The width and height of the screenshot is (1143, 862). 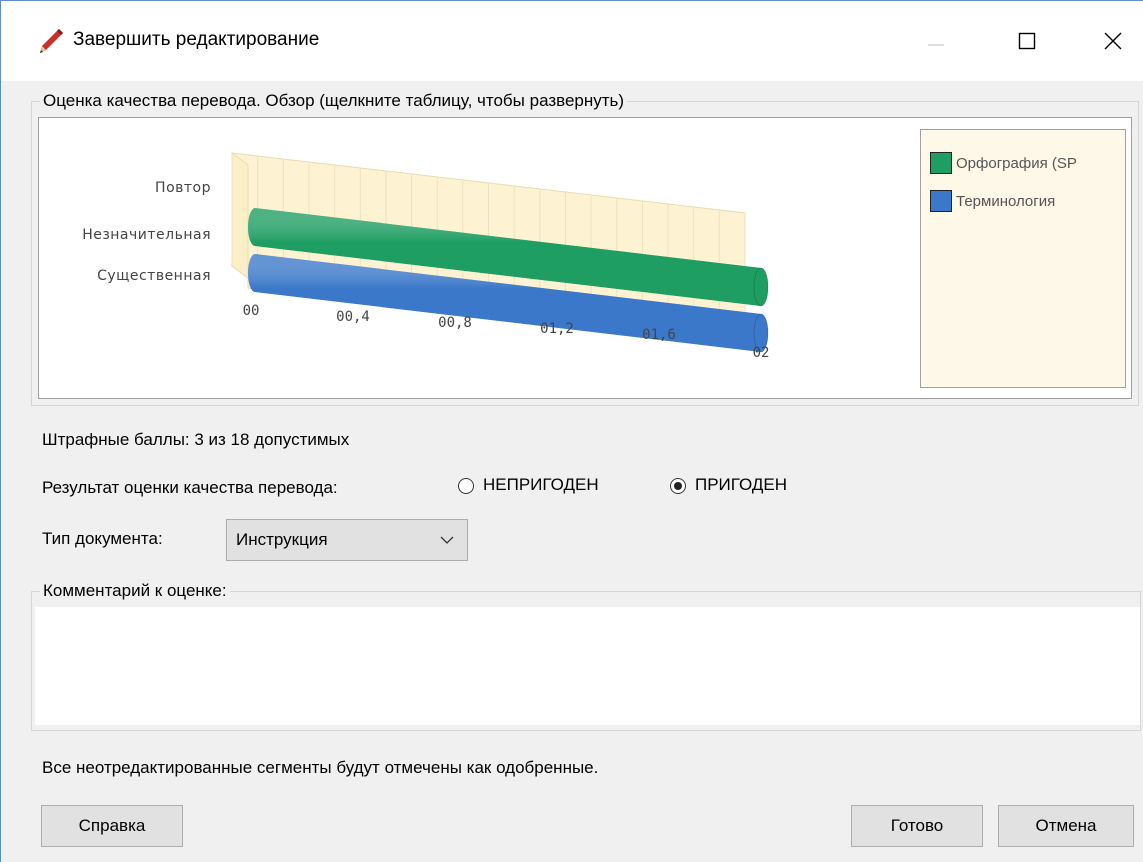 What do you see at coordinates (447, 540) in the screenshot?
I see `chevron-down-icon` at bounding box center [447, 540].